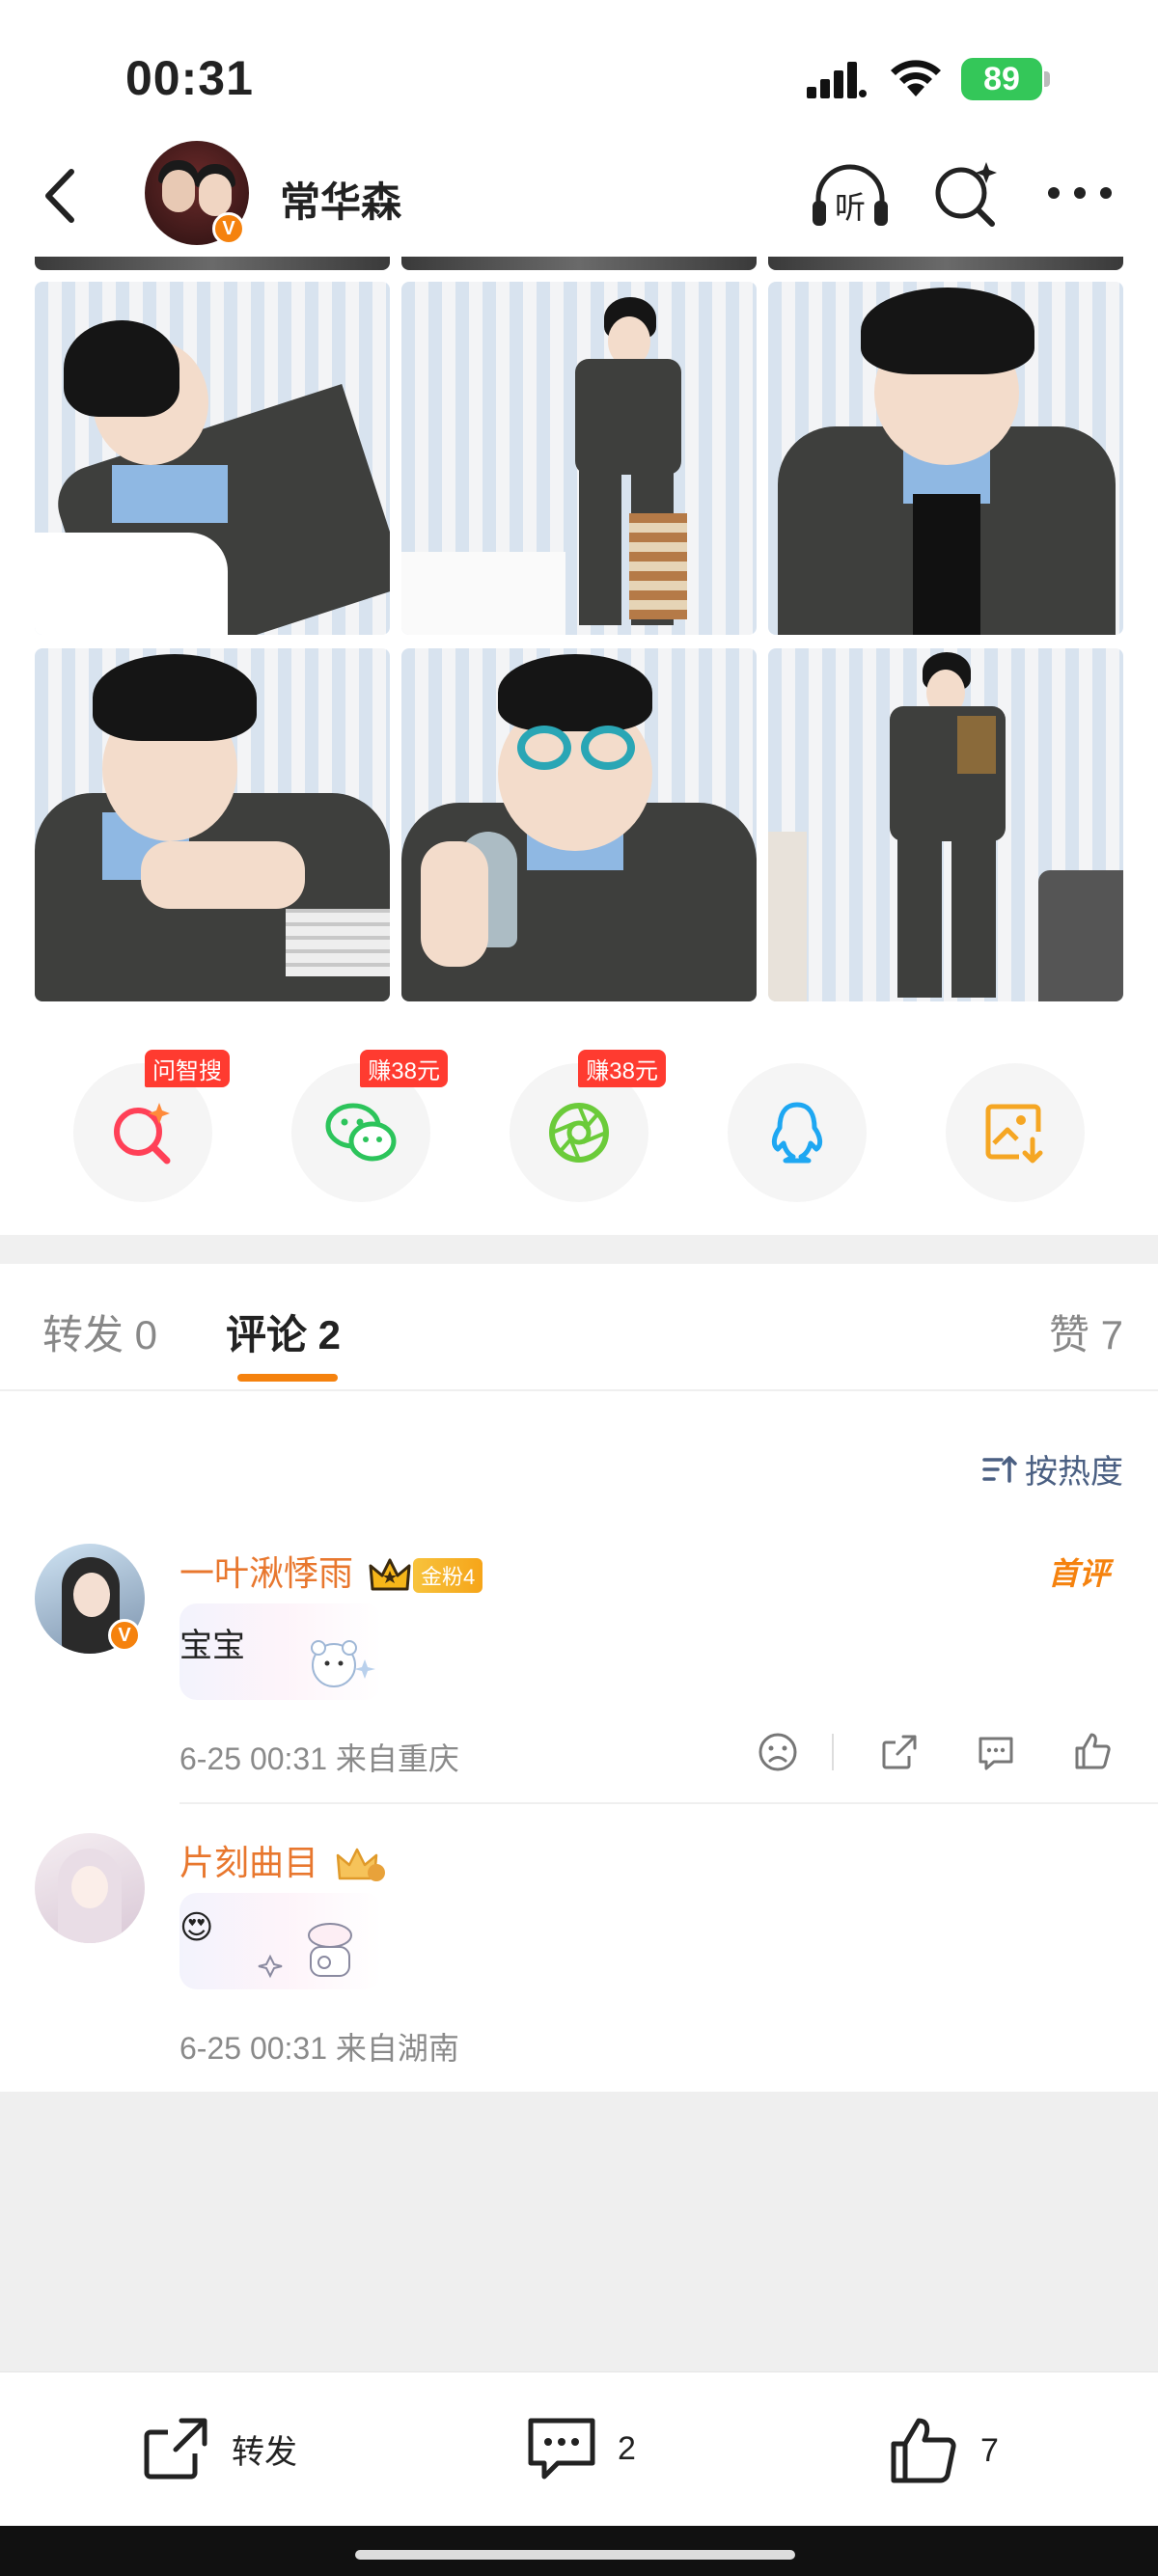 This screenshot has width=1158, height=2576. I want to click on listen-headphones-icon: 听, so click(850, 195).